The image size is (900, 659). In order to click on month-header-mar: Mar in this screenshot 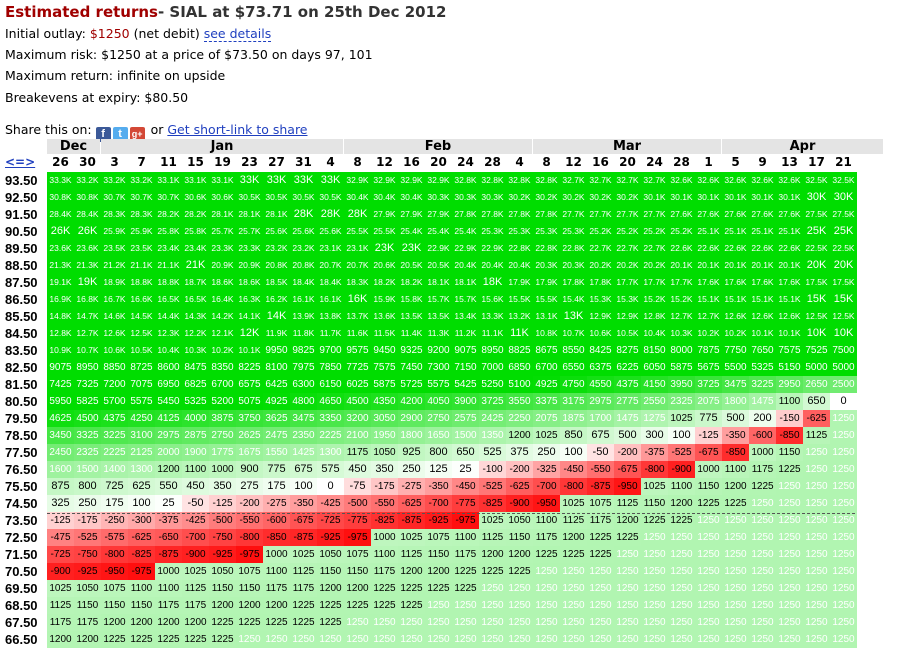, I will do `click(627, 146)`.